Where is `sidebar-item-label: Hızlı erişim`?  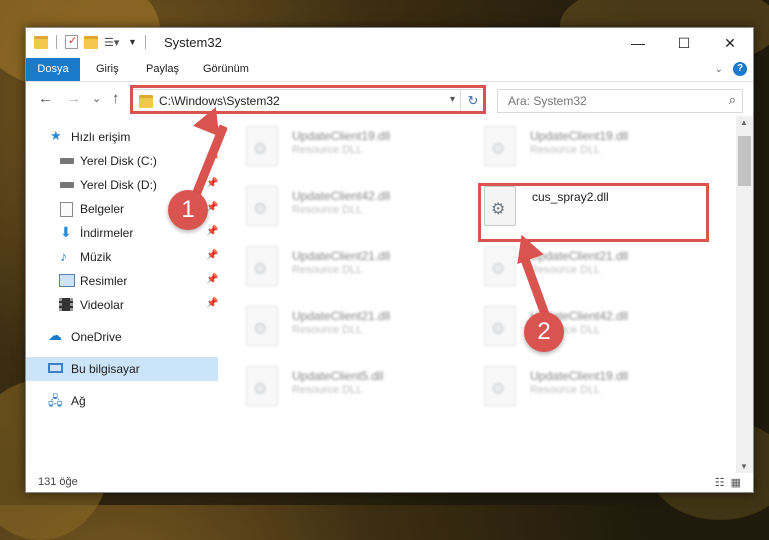
sidebar-item-label: Hızlı erişim is located at coordinates (101, 137).